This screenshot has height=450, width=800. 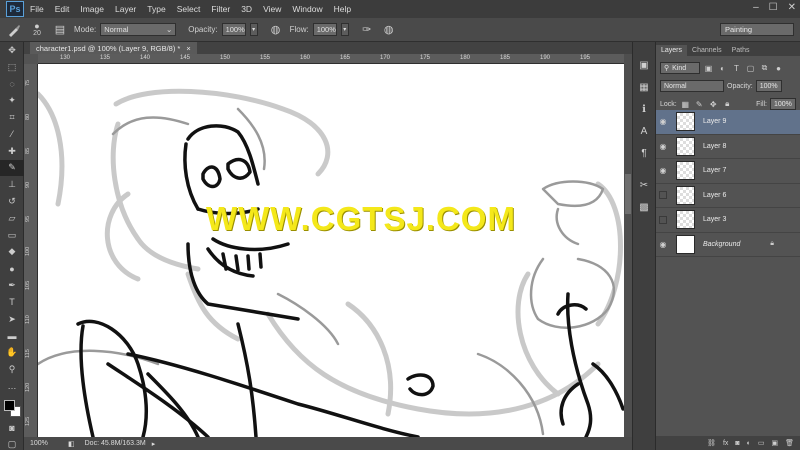 I want to click on link-layers-icon: ⛓, so click(x=711, y=443).